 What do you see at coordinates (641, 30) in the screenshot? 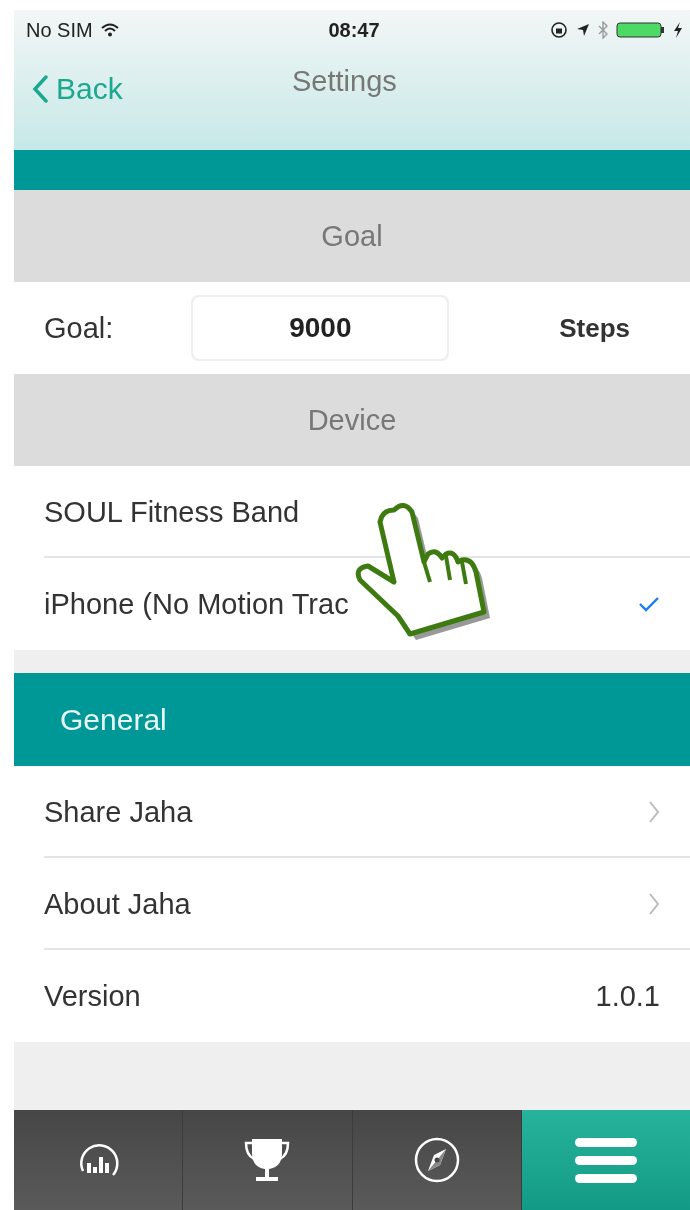
I see `battery-icon` at bounding box center [641, 30].